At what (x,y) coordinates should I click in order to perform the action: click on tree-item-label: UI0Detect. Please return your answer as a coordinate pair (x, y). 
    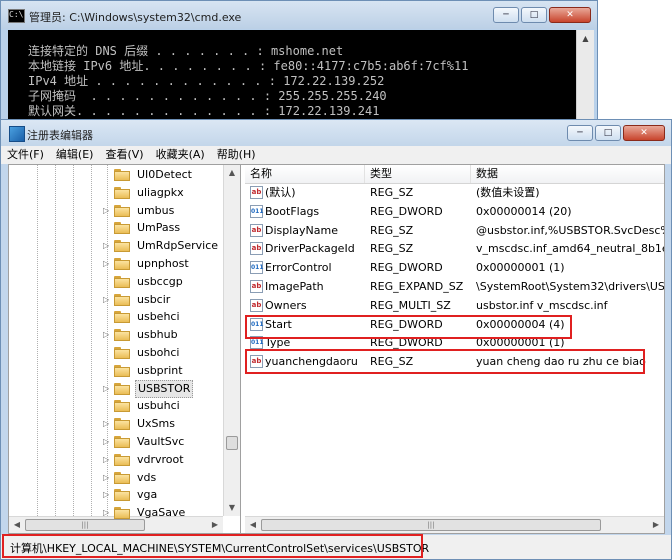
    Looking at the image, I should click on (164, 174).